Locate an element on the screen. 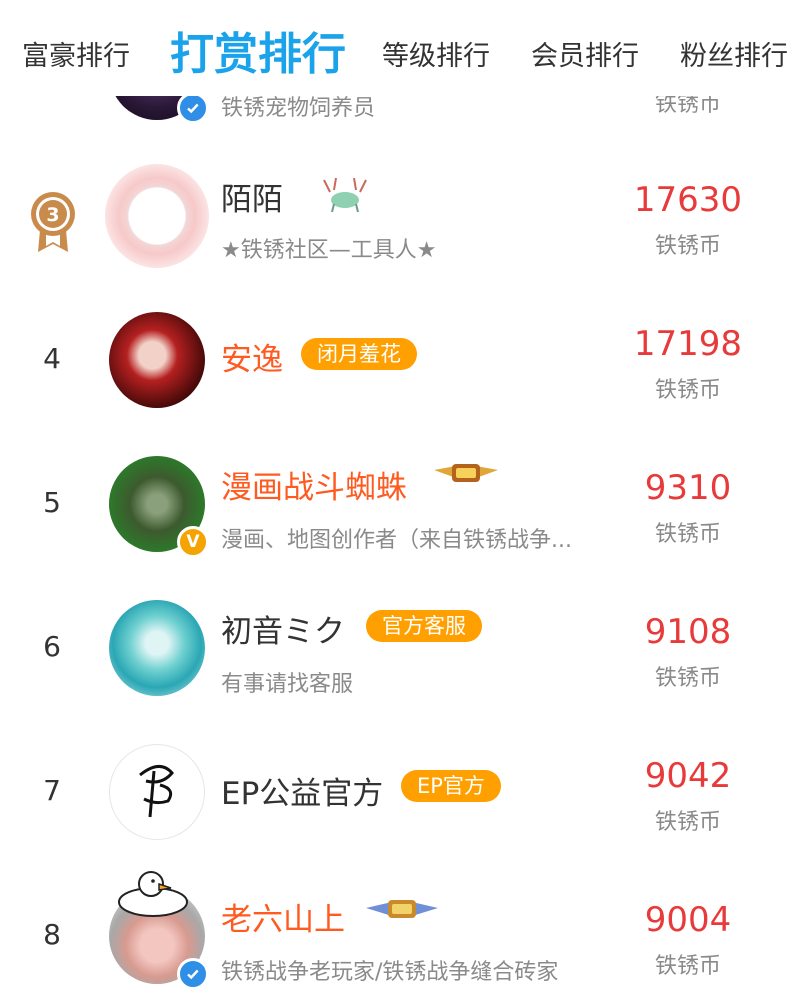 The height and width of the screenshot is (1006, 793). user-title-badge: 闭月羞花 is located at coordinates (359, 354).